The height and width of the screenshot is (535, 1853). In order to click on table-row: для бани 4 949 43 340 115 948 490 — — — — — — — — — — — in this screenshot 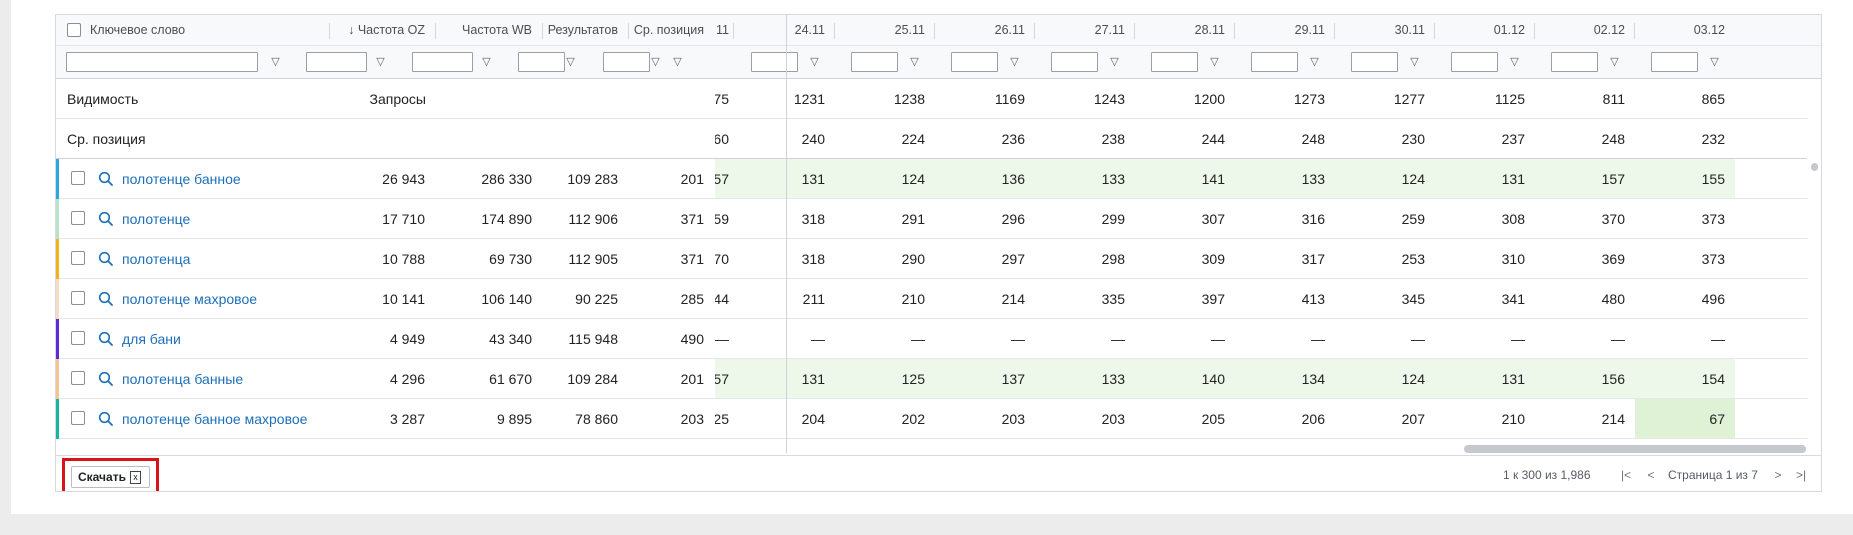, I will do `click(931, 339)`.